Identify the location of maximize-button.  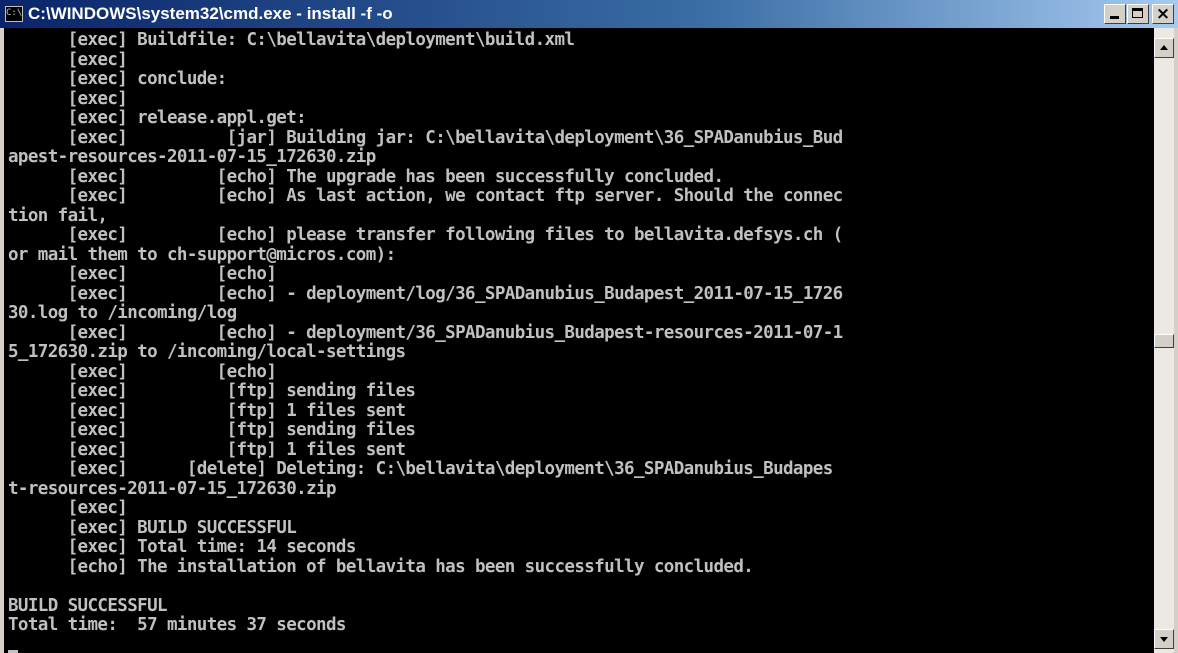
(1138, 14).